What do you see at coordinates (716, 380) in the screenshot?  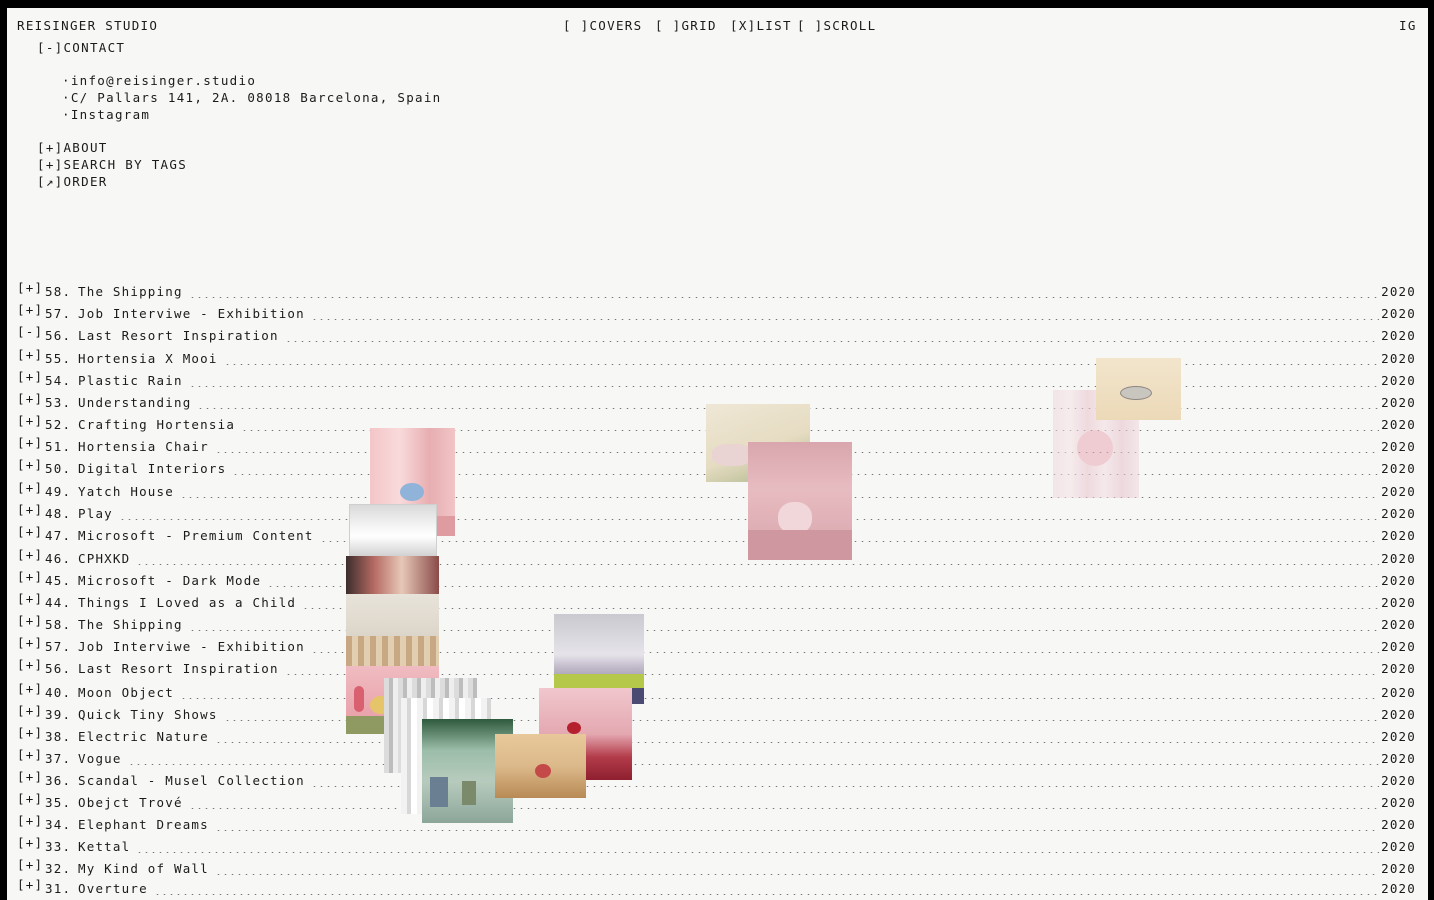 I see `project-row: [+] 54. Plastic Rain 2020` at bounding box center [716, 380].